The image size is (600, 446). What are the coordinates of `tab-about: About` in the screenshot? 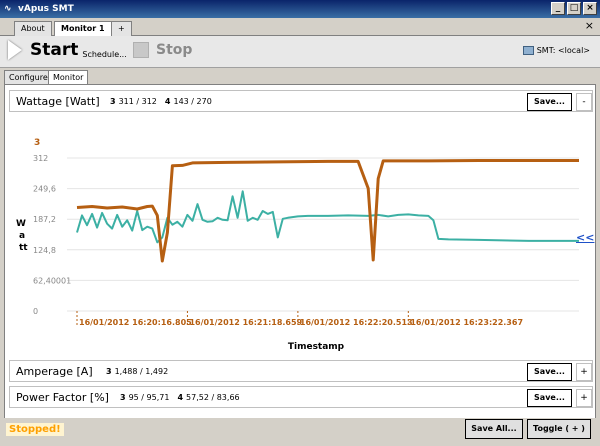 It's located at (33, 28).